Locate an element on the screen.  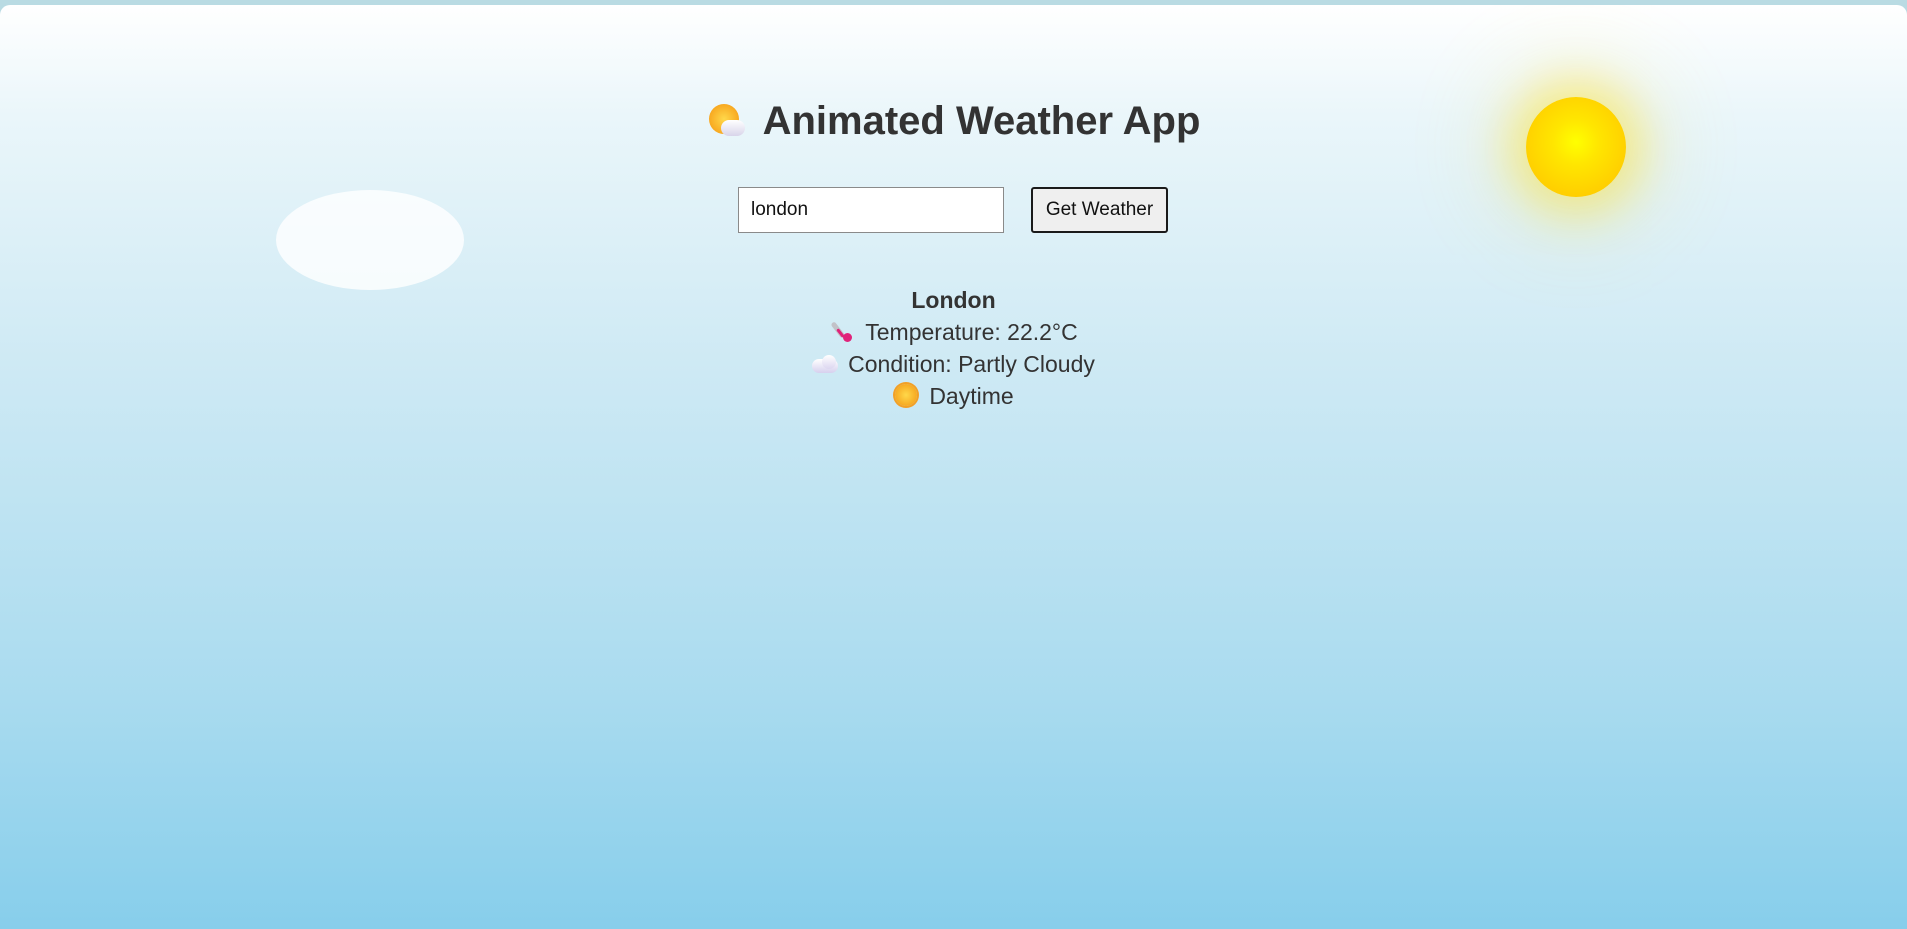
thermometer-icon is located at coordinates (842, 331).